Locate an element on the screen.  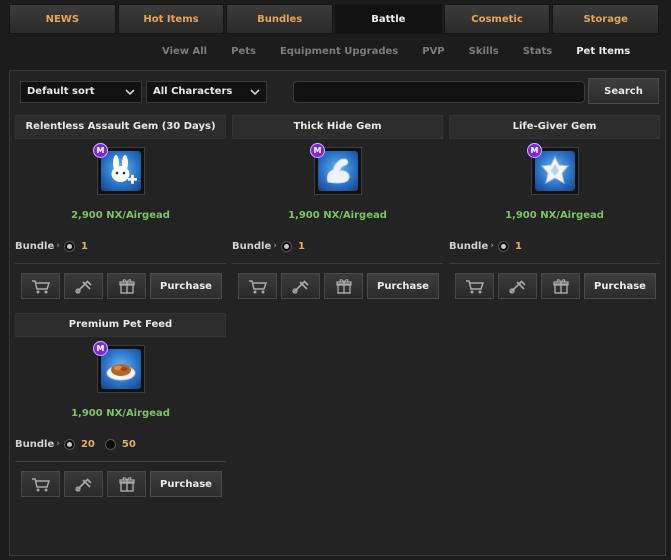
crystal-gem-icon is located at coordinates (555, 171).